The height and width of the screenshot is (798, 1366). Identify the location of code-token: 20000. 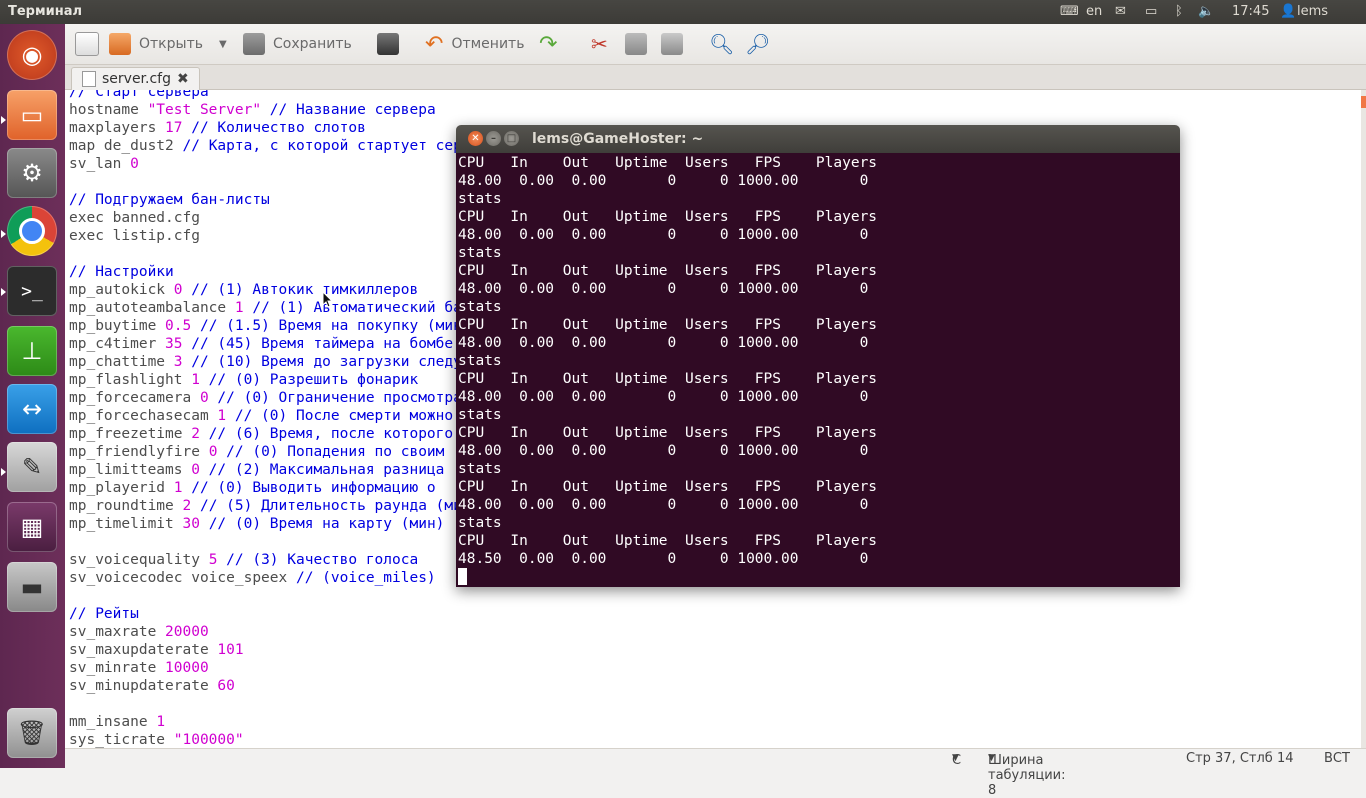
(187, 632).